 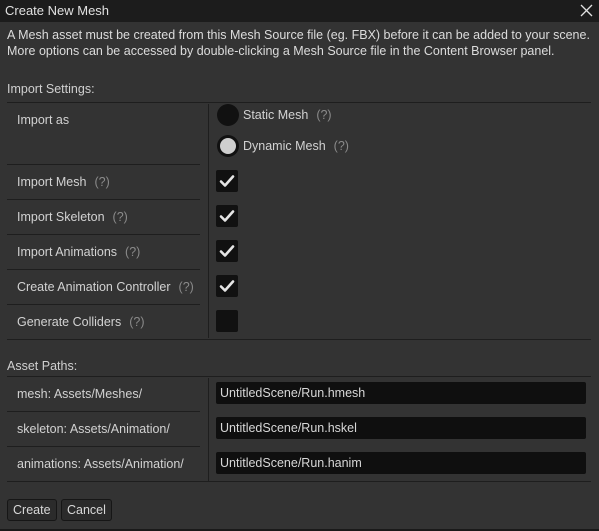 What do you see at coordinates (52, 182) in the screenshot?
I see `label-text: Import Mesh` at bounding box center [52, 182].